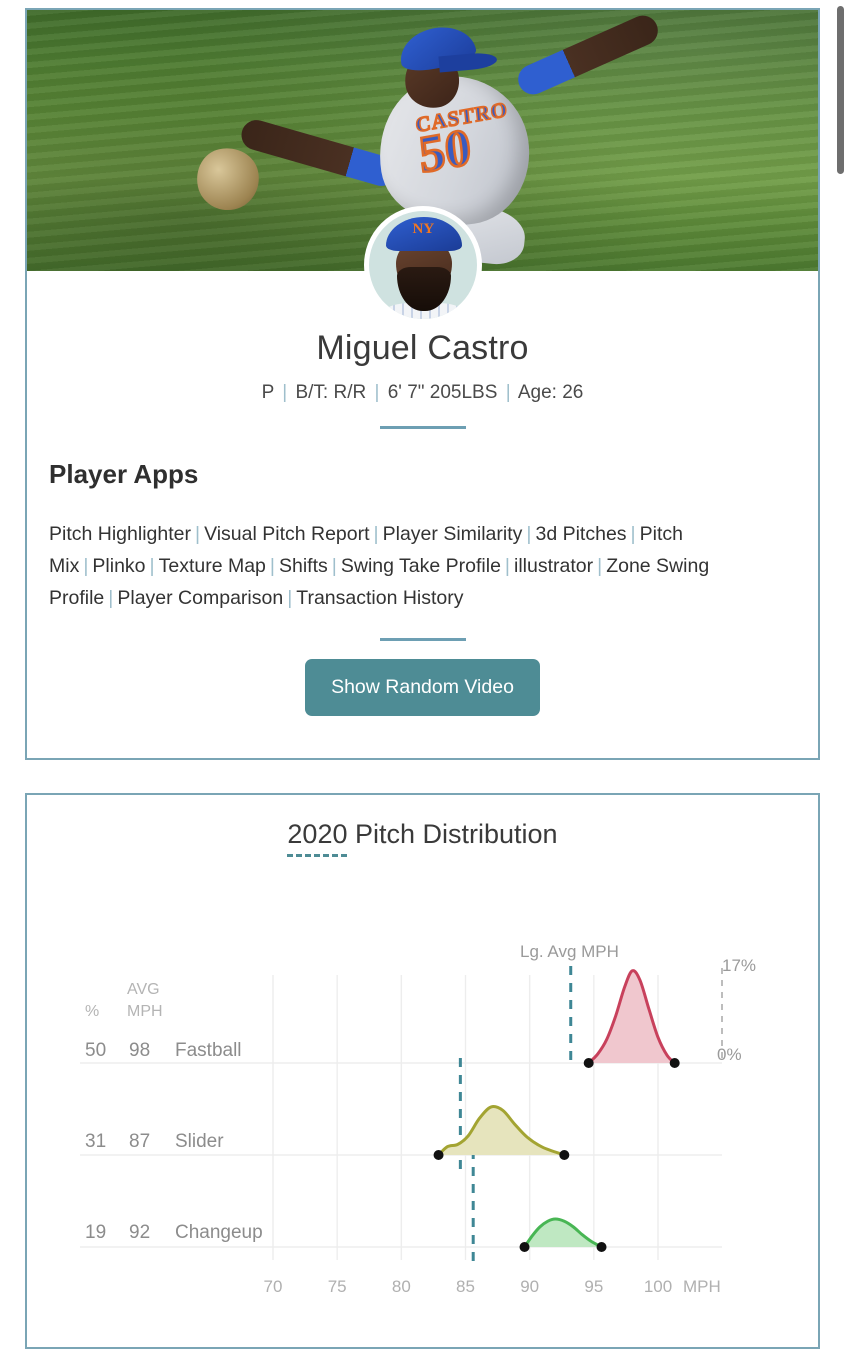 The image size is (850, 1367). What do you see at coordinates (702, 1286) in the screenshot?
I see `x-axis-unit-label: MPH` at bounding box center [702, 1286].